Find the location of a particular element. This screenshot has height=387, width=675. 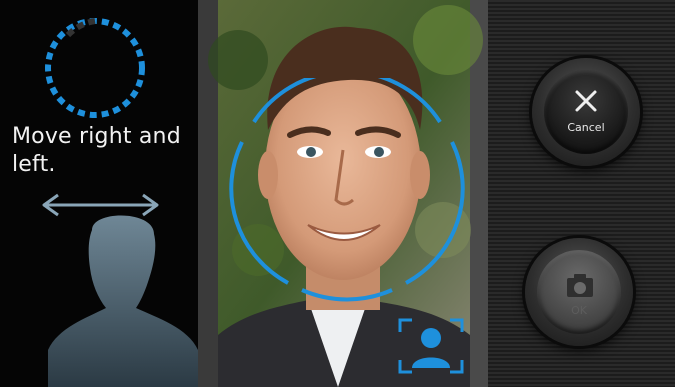

head-silhouette-icon is located at coordinates (123, 301).